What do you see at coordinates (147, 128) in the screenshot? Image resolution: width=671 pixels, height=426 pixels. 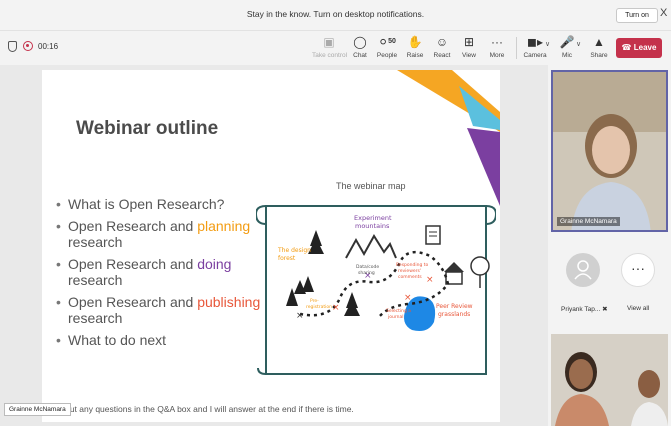 I see `slide-title: Webinar outline` at bounding box center [147, 128].